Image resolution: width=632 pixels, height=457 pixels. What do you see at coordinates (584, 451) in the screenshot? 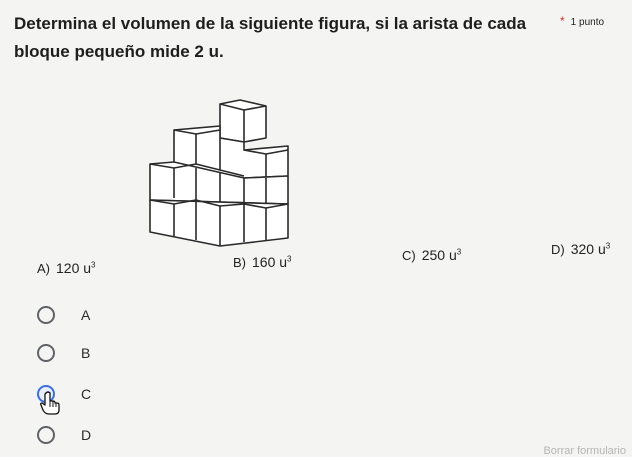
I see `clear-form-link: Borrar formulario` at bounding box center [584, 451].